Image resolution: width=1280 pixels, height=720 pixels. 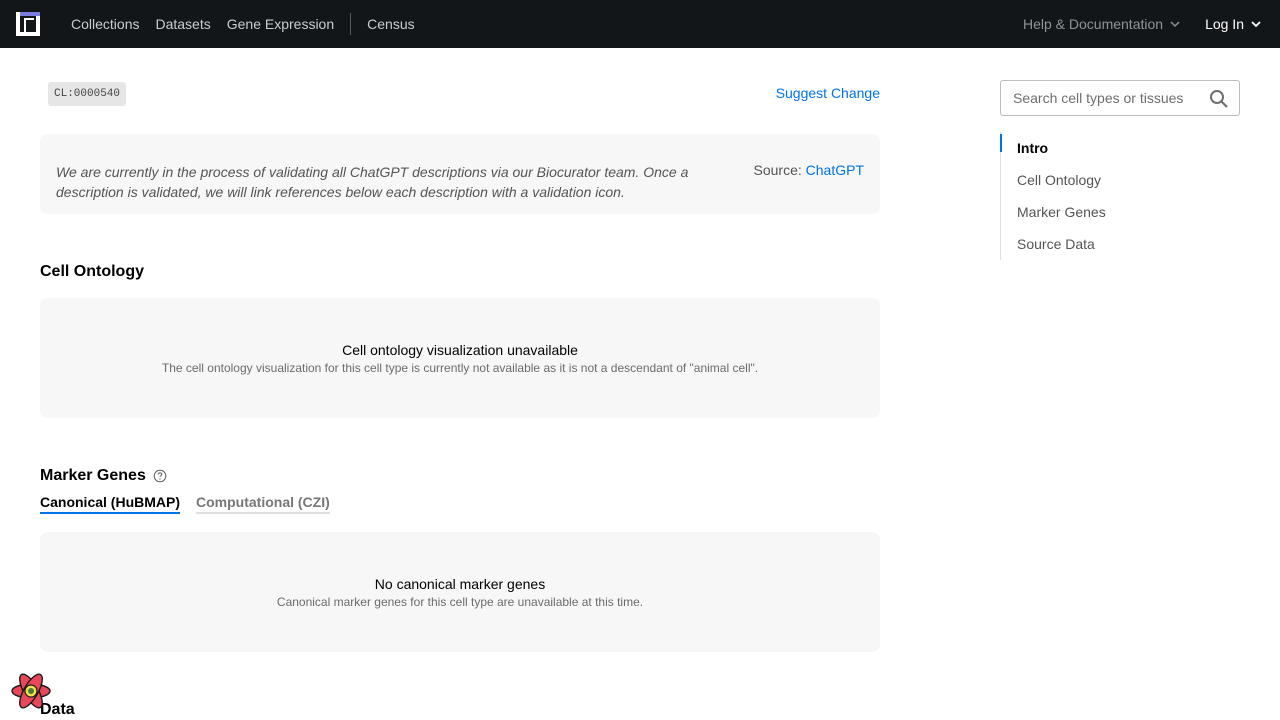 I want to click on marker-genes-tabs: Canonical (HuBMAP) Computational (CZI), so click(x=193, y=504).